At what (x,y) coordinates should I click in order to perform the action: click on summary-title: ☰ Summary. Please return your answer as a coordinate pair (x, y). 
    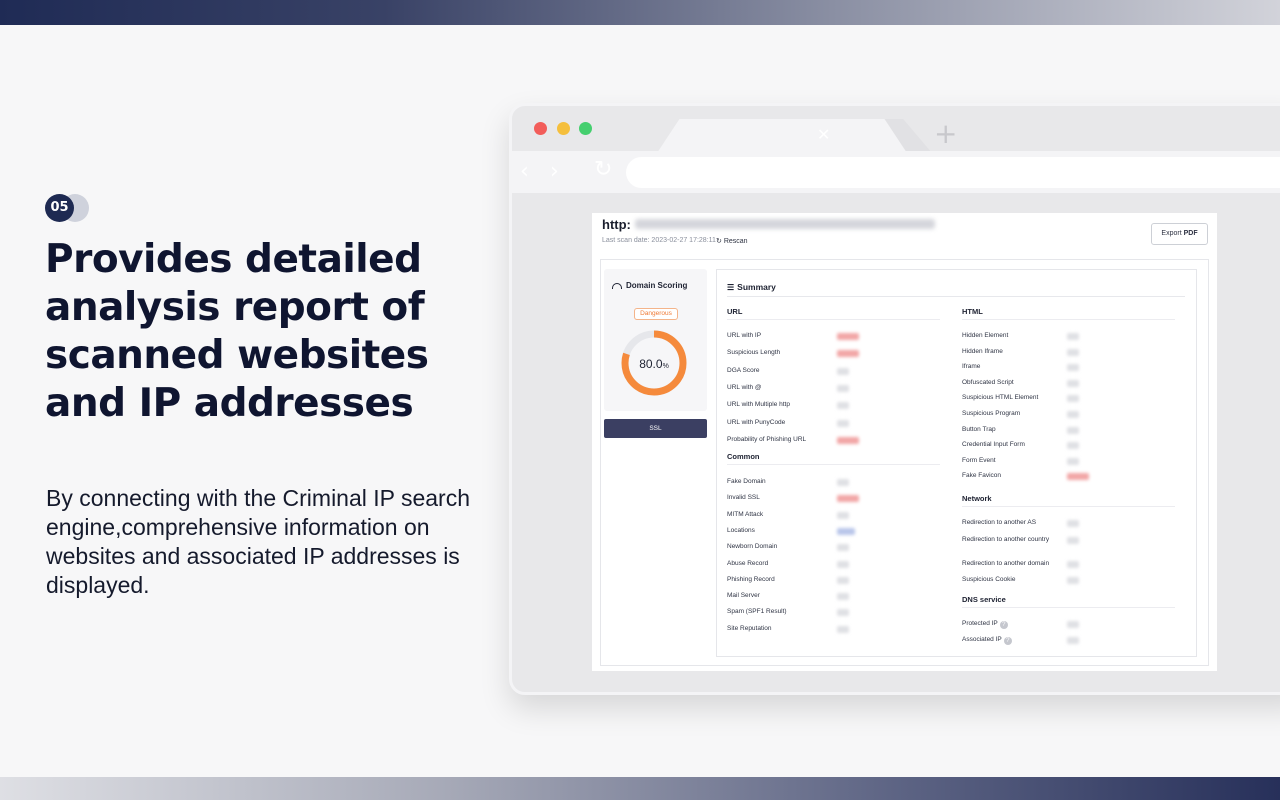
    Looking at the image, I should click on (751, 287).